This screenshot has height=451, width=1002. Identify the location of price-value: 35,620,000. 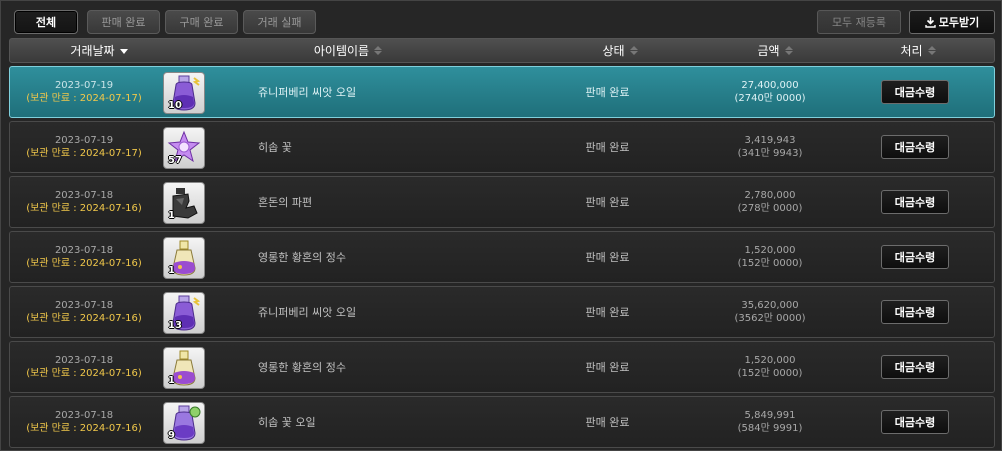
(770, 305).